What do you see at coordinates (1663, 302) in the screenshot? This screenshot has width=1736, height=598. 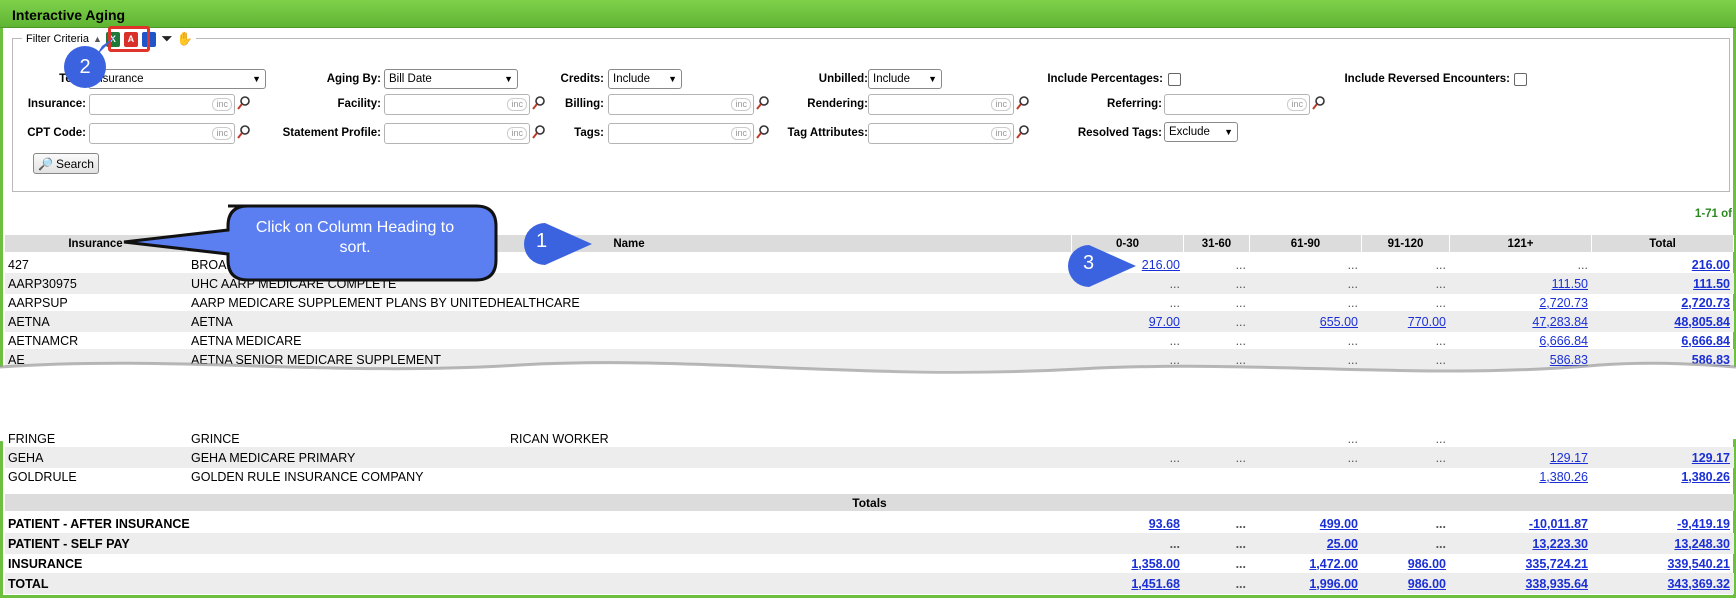 I see `cell-total: 2,720.73` at bounding box center [1663, 302].